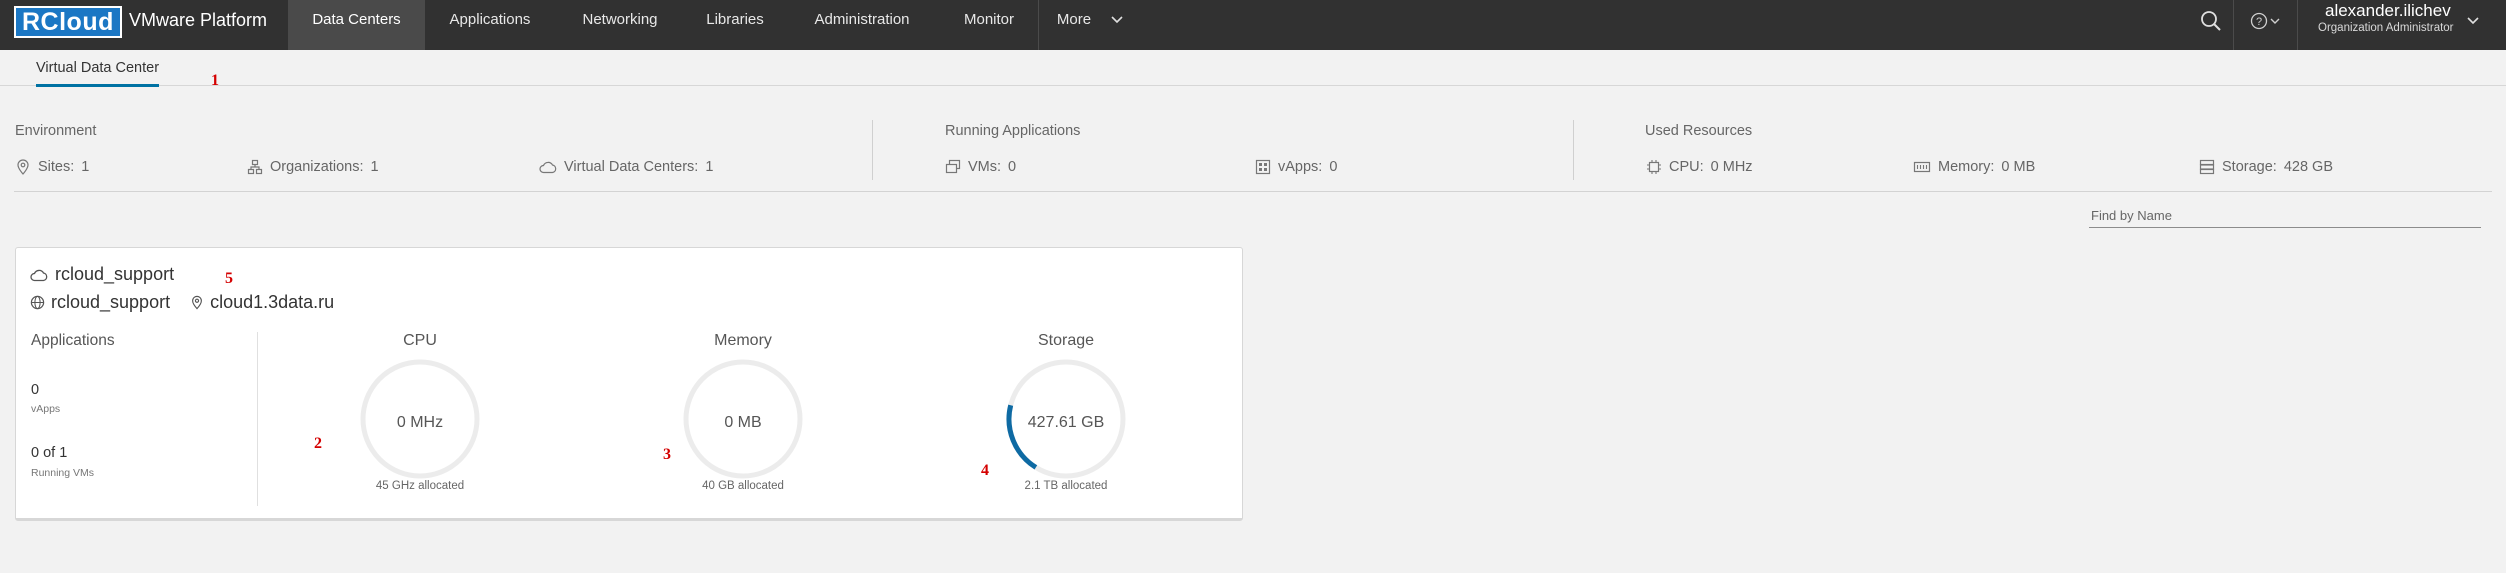 This screenshot has width=2506, height=573. I want to click on annotation-marker-4: 4, so click(985, 470).